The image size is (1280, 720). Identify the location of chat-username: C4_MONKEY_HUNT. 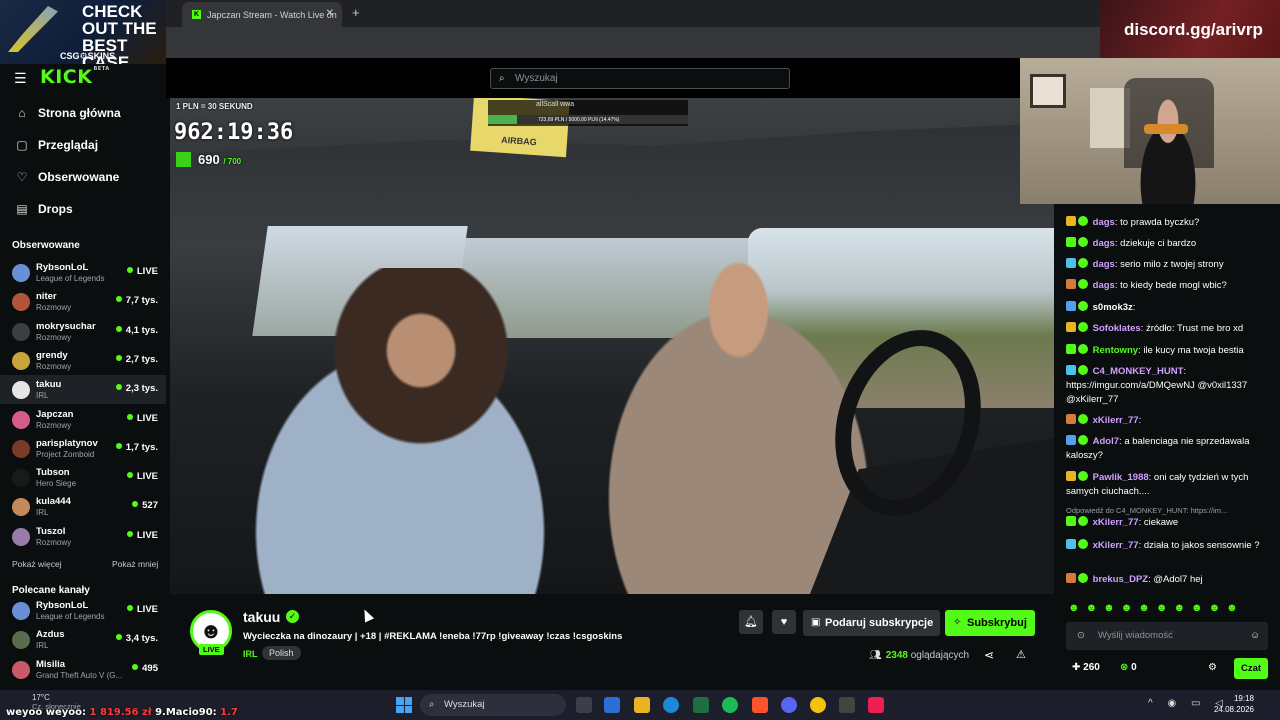
(1138, 371).